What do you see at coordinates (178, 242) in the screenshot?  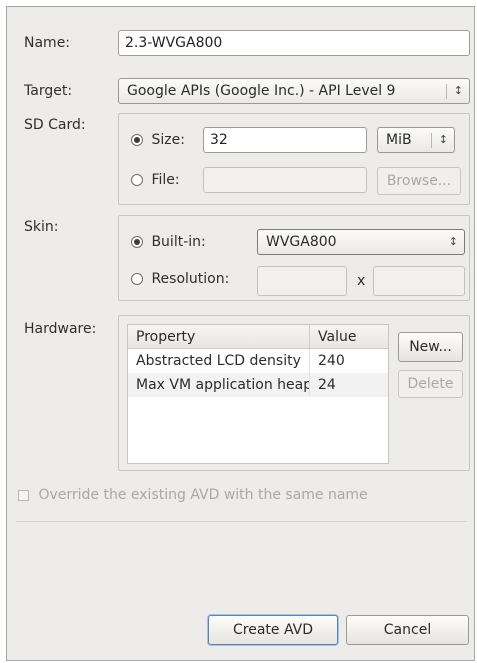 I see `builtin-radio-label: Built-in:` at bounding box center [178, 242].